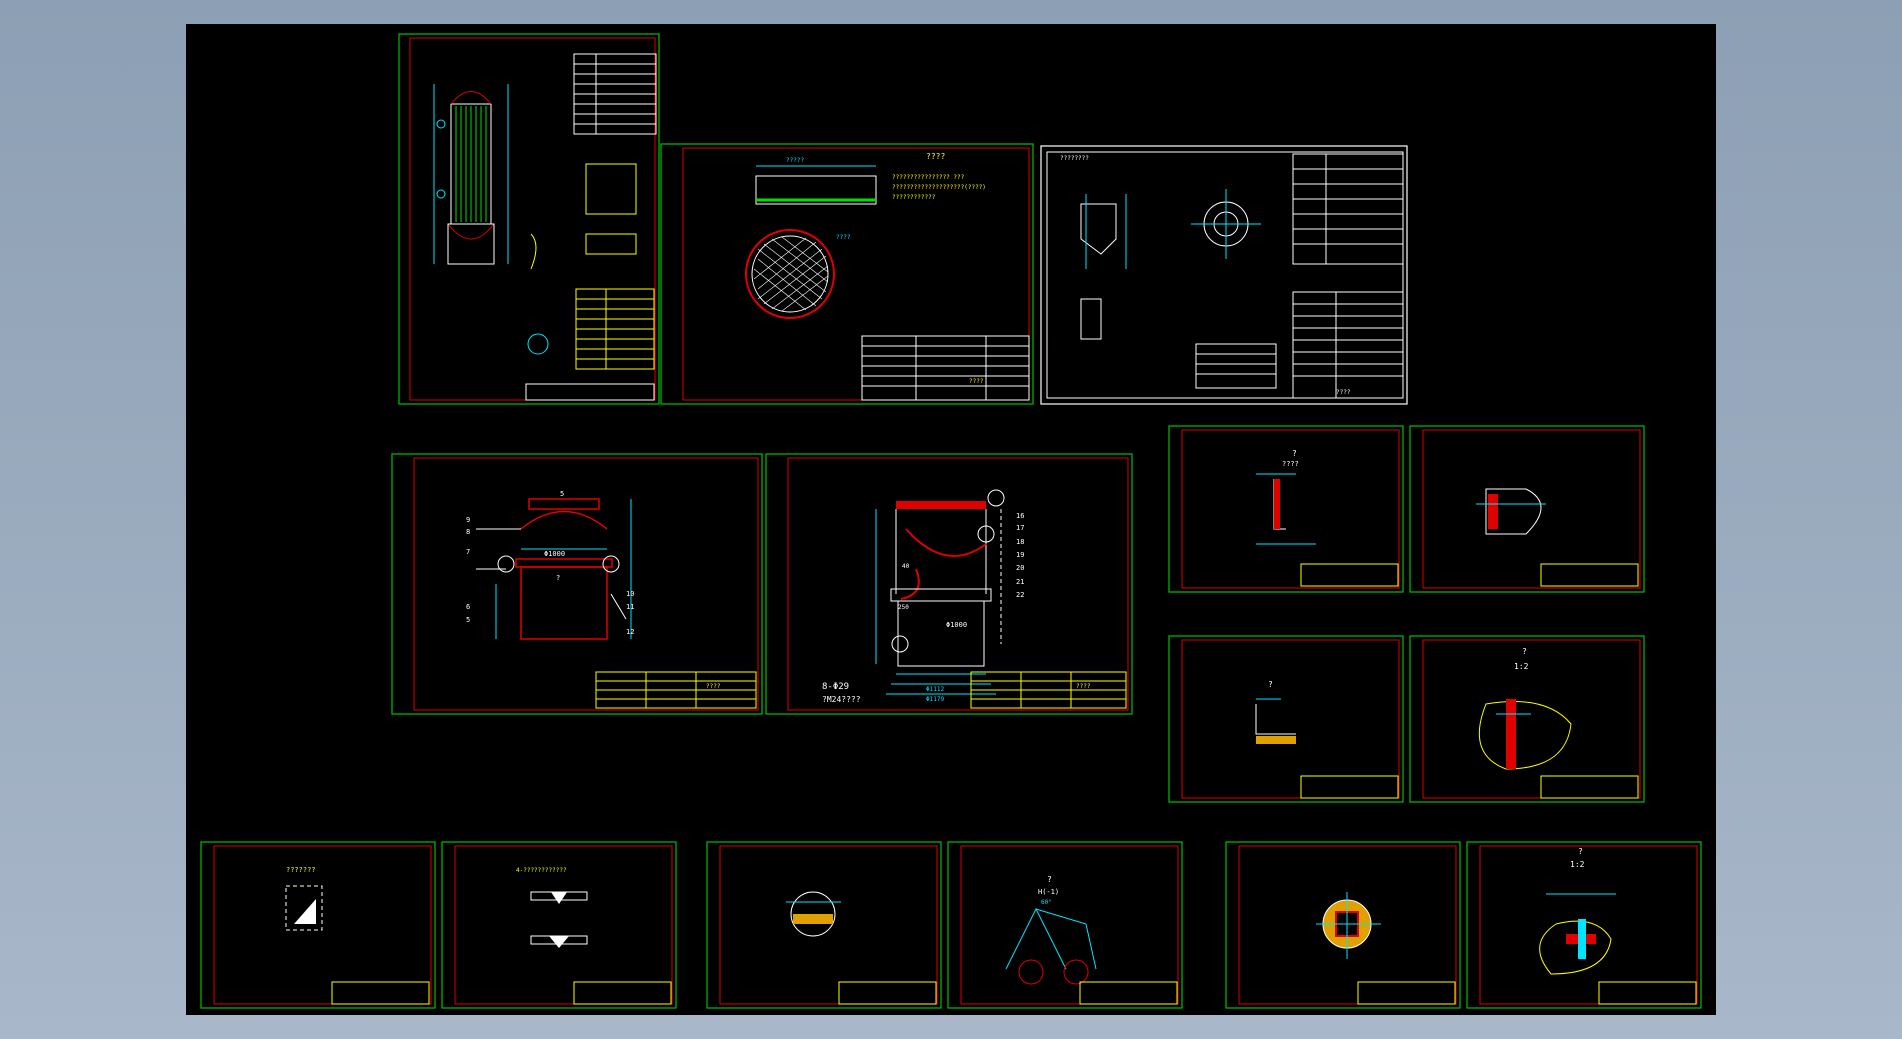  What do you see at coordinates (468, 520) in the screenshot?
I see `sheet-4-label-9: 9` at bounding box center [468, 520].